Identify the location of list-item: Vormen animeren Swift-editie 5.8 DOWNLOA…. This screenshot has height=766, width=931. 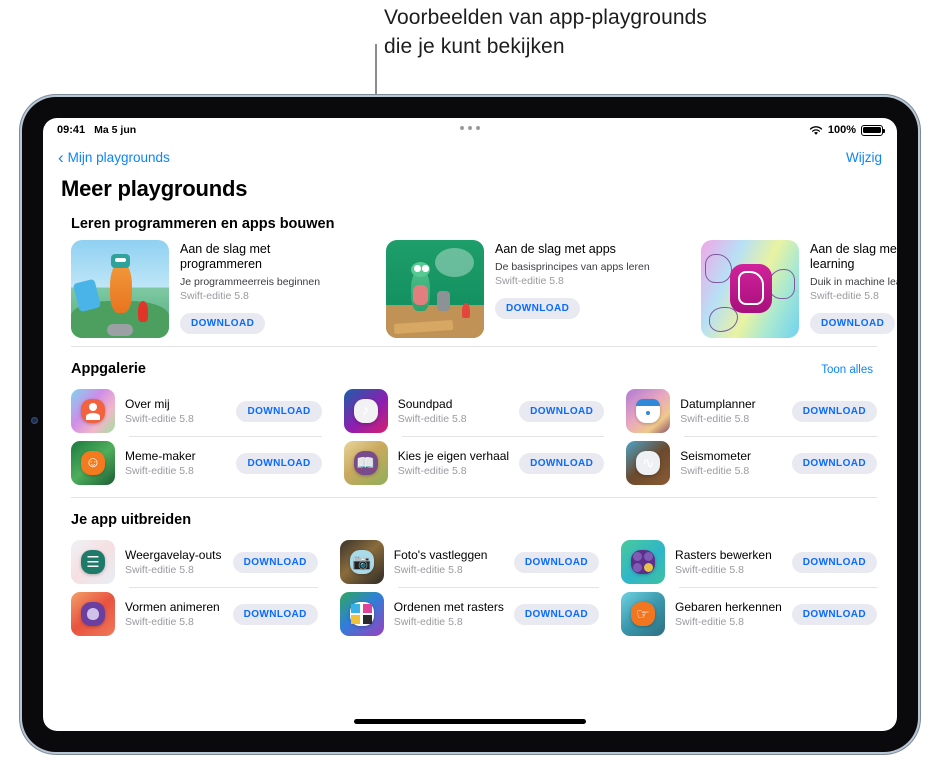
(194, 614).